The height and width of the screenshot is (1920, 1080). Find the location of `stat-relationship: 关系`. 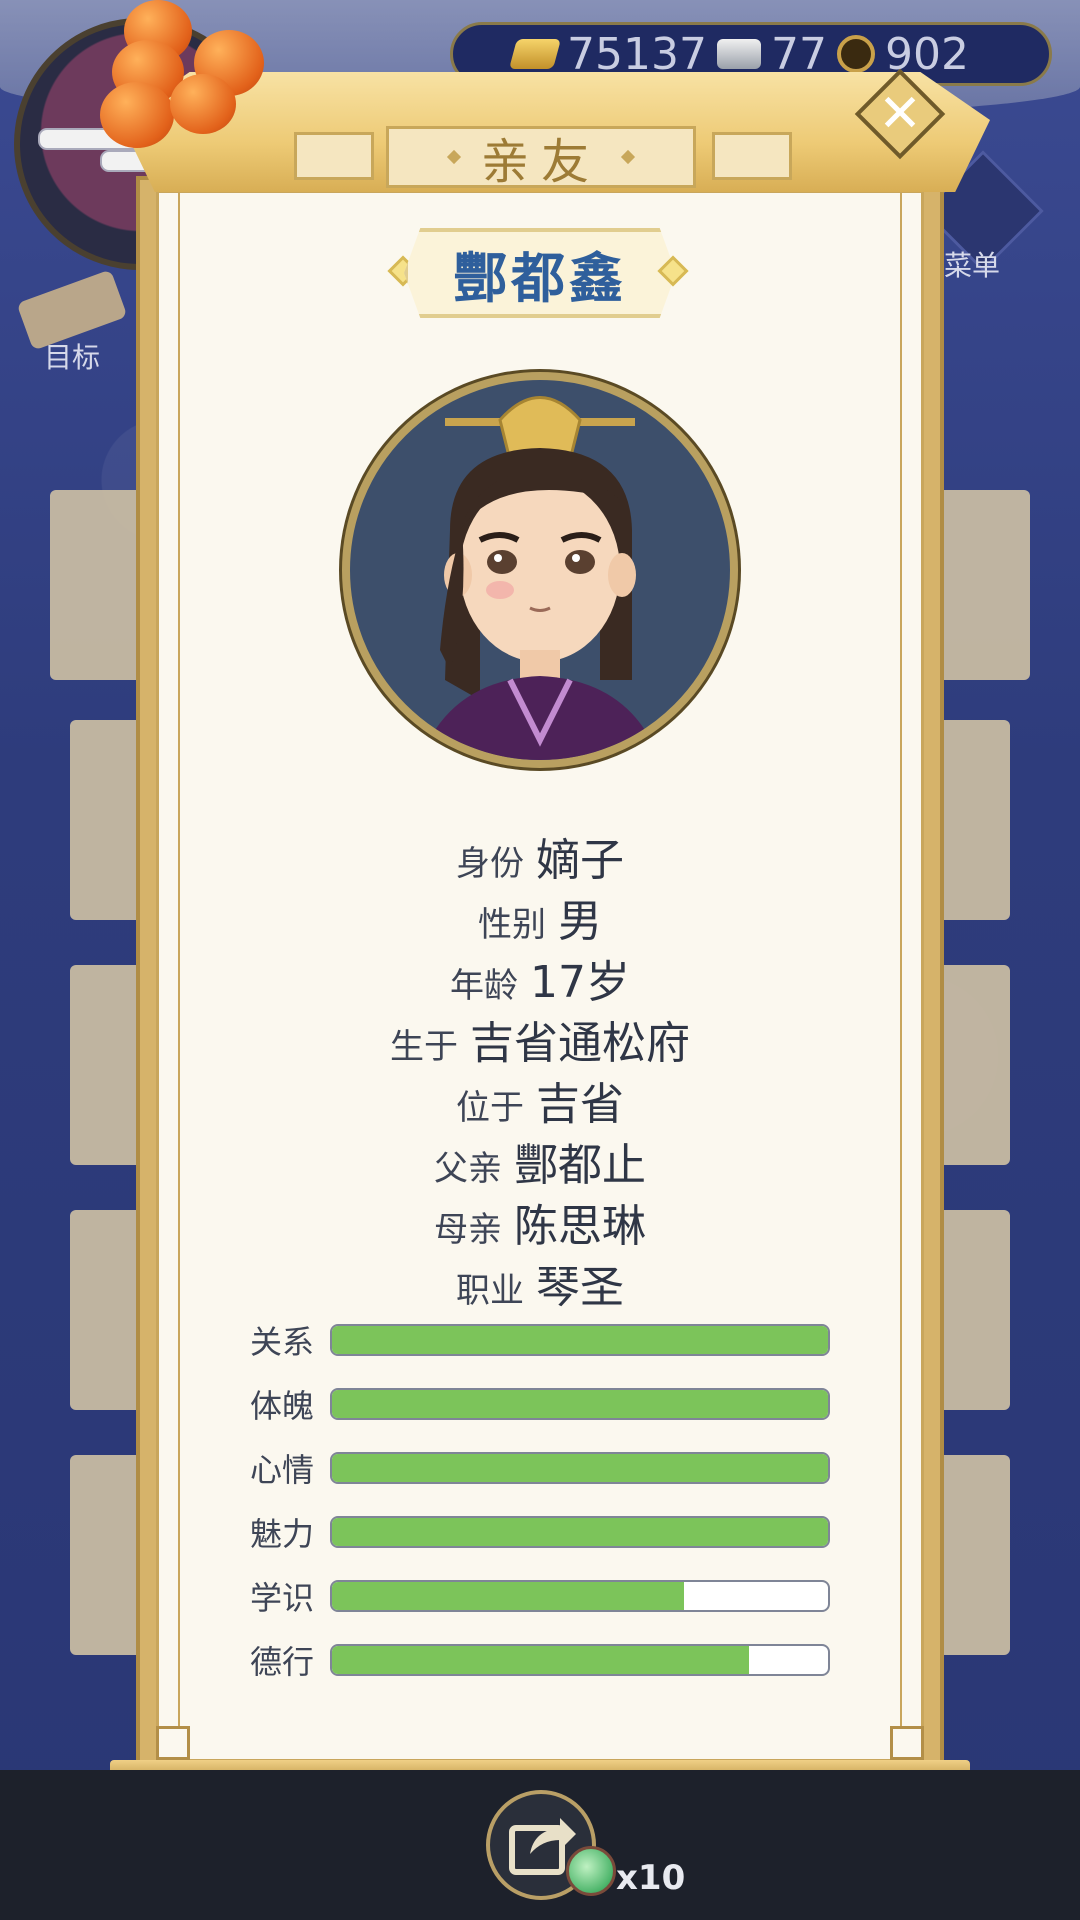

stat-relationship: 关系 is located at coordinates (540, 1340).